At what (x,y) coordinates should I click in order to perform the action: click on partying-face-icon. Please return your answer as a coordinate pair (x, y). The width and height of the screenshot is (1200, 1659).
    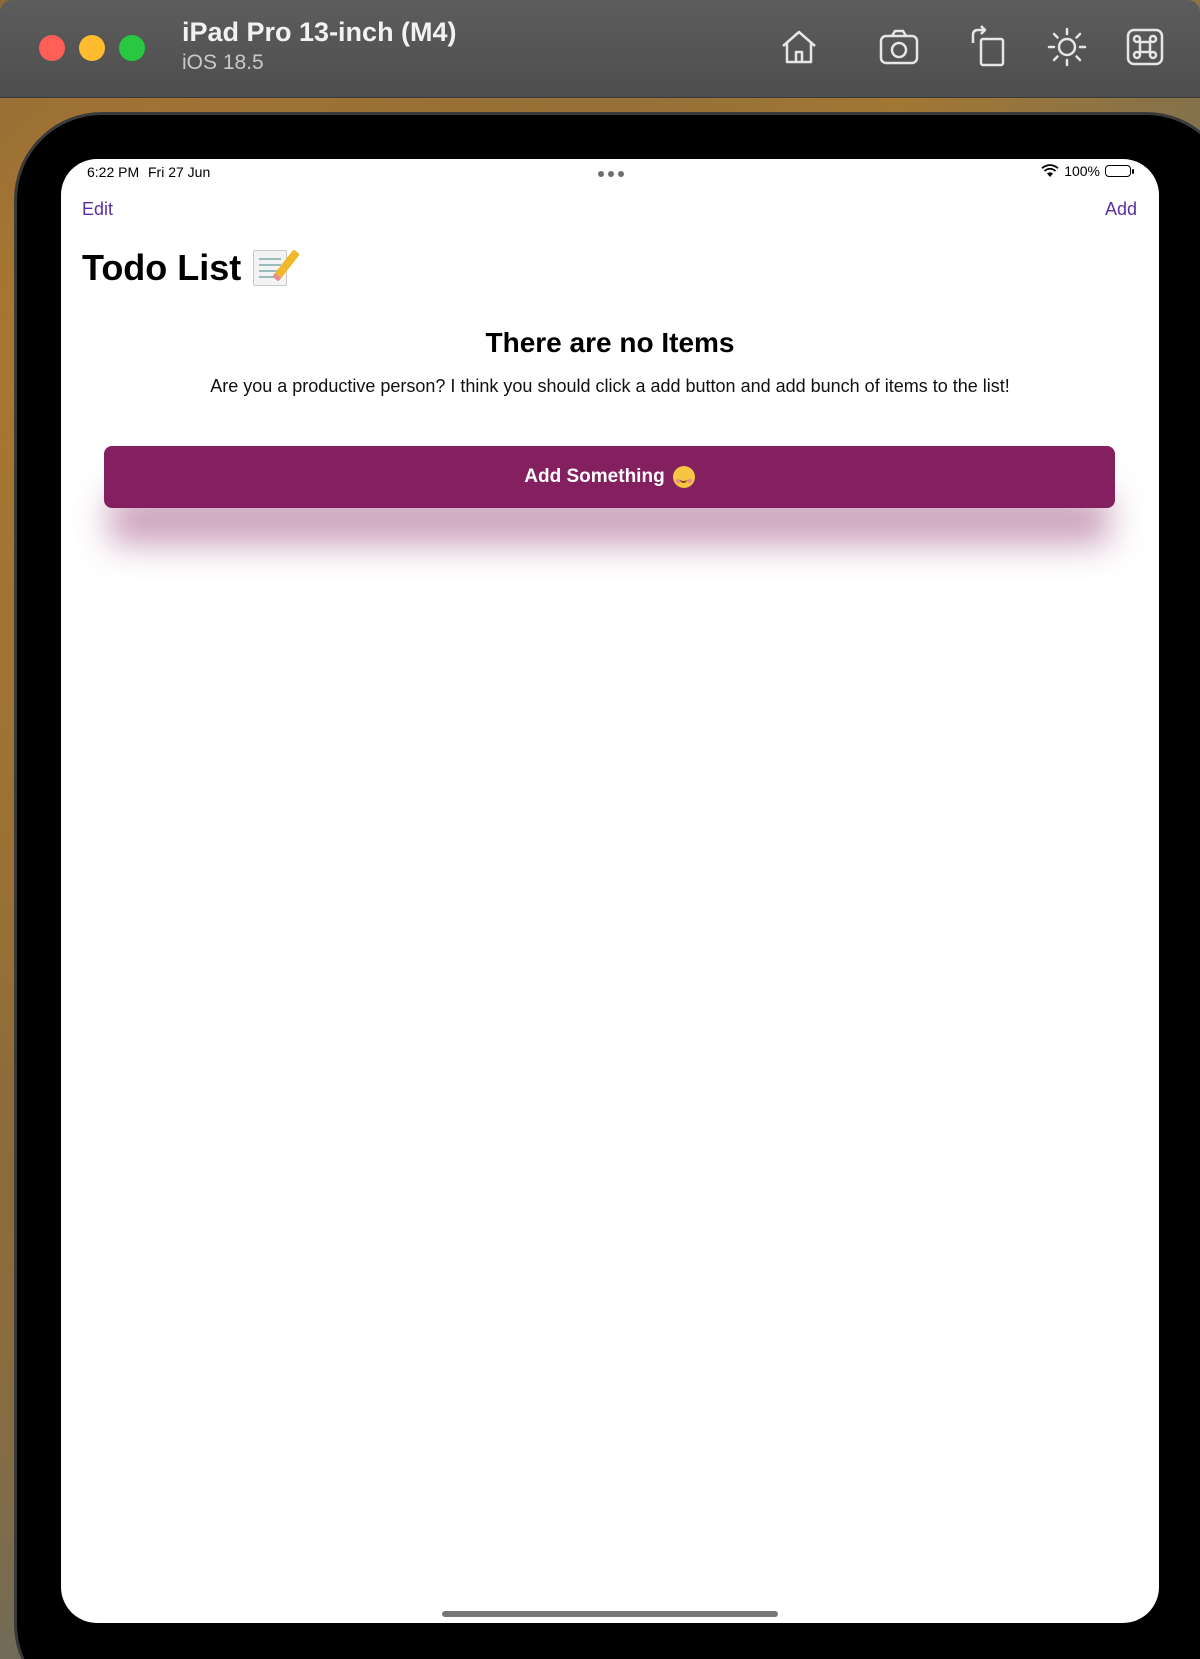
    Looking at the image, I should click on (683, 477).